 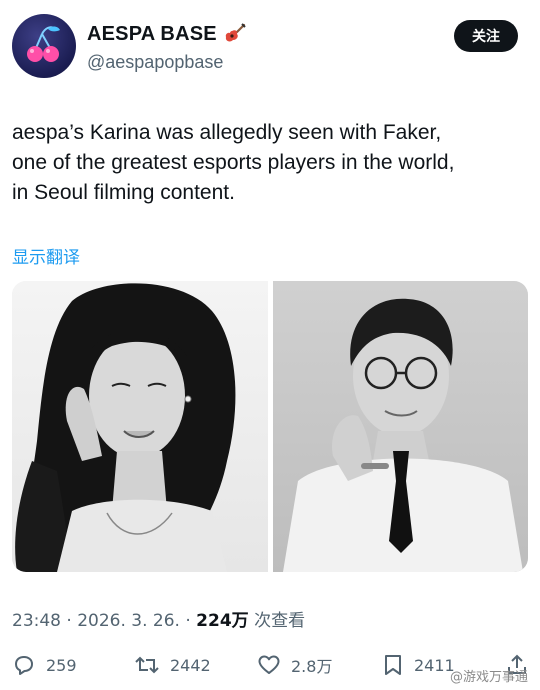 What do you see at coordinates (123, 192) in the screenshot?
I see `tweet-text-line: in Seoul filming content.` at bounding box center [123, 192].